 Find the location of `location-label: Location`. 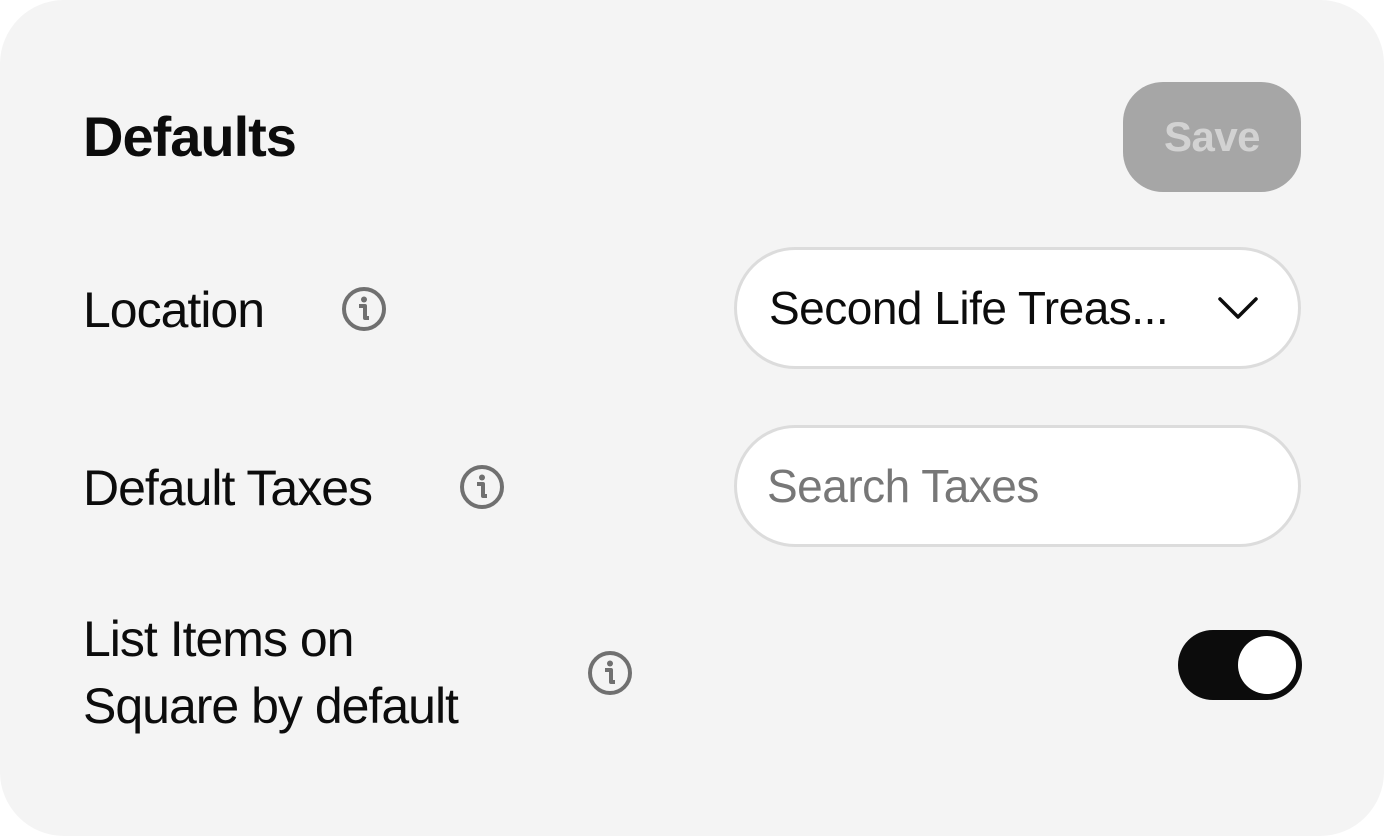

location-label: Location is located at coordinates (174, 310).